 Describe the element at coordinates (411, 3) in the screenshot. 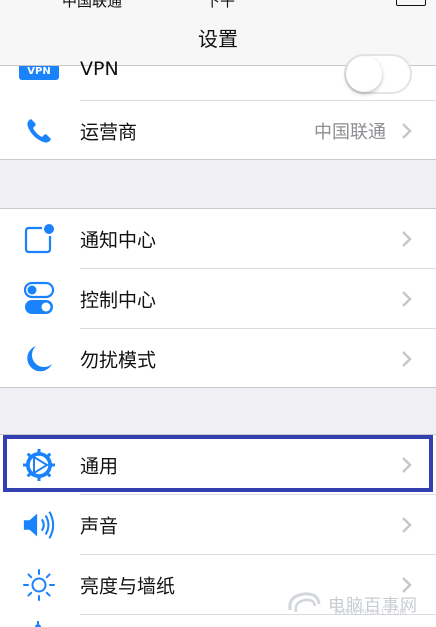

I see `battery-icon` at that location.